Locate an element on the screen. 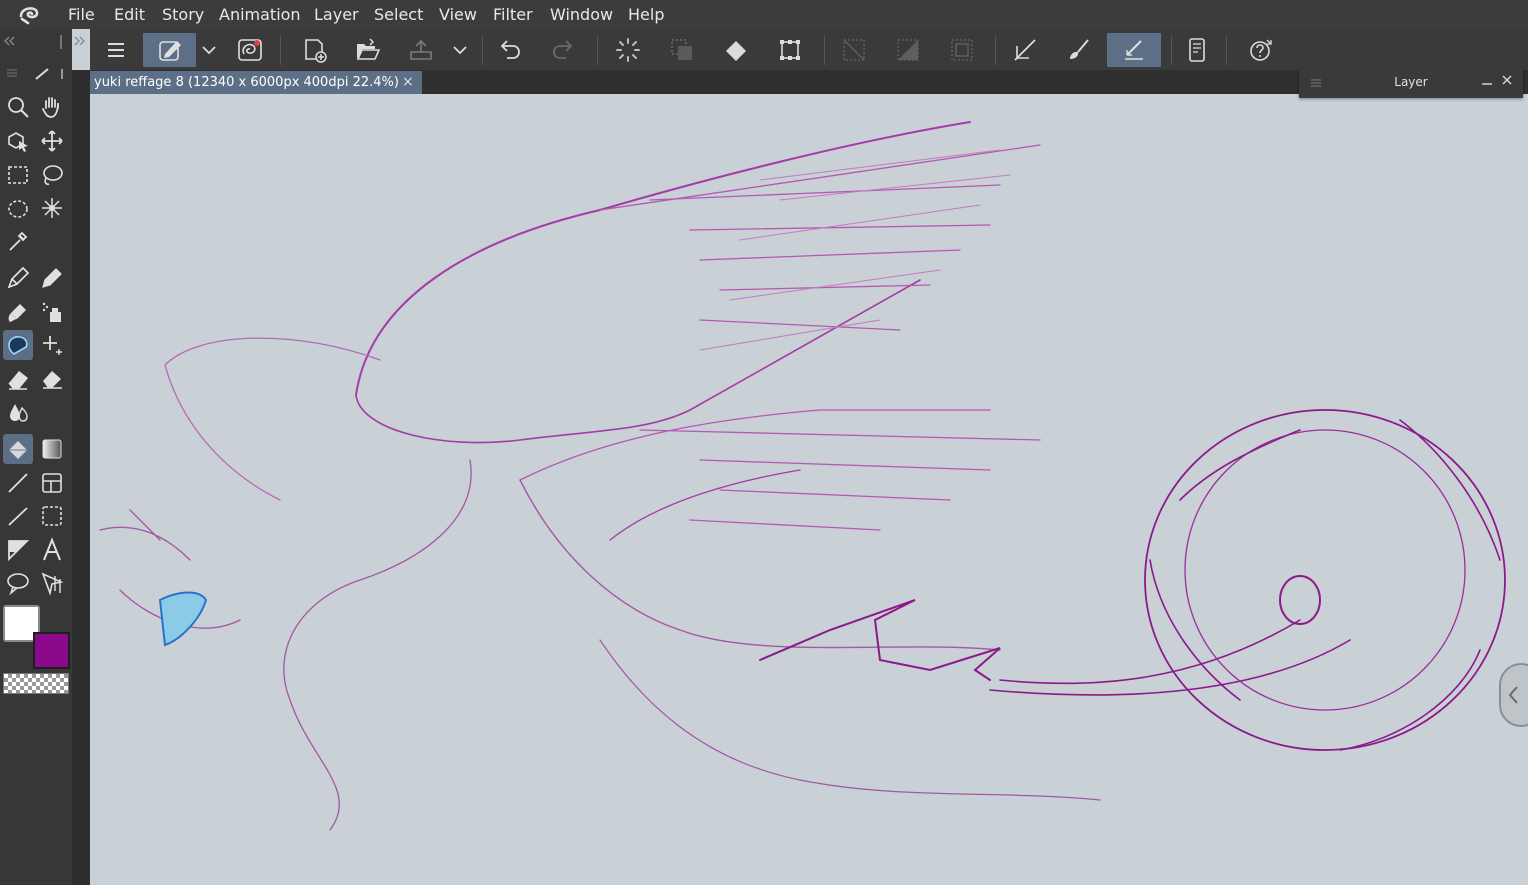 This screenshot has height=885, width=1528. transform-button is located at coordinates (790, 50).